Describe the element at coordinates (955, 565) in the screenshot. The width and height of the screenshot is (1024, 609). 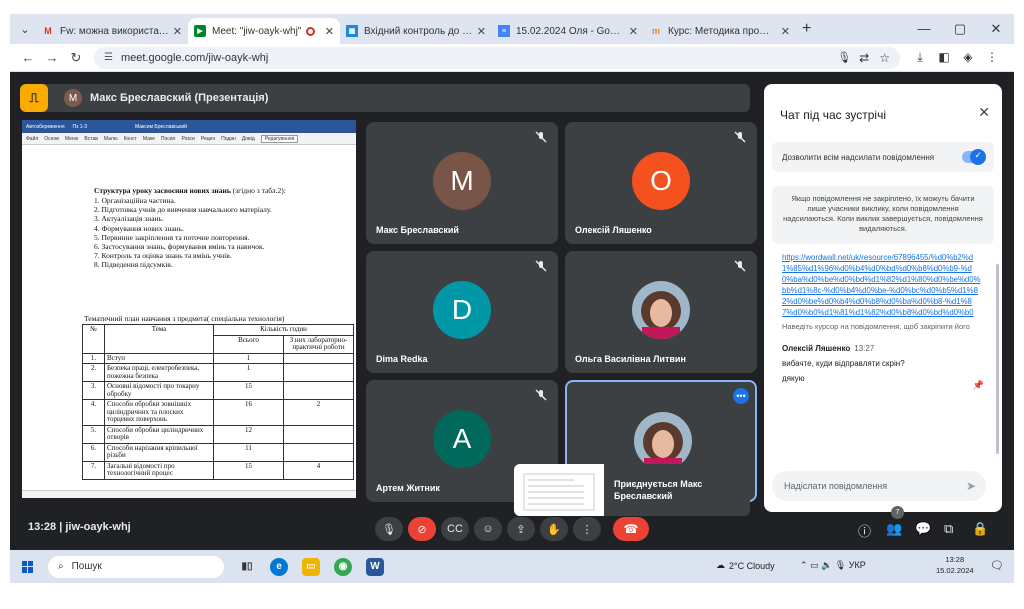
I see `system-clock: 13:28 15.02.2024` at that location.